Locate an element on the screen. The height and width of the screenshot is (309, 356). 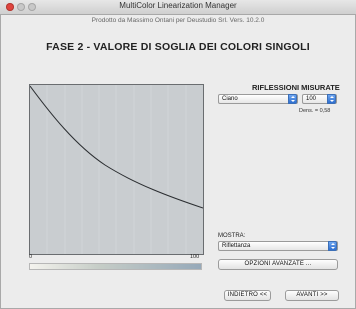
back-button: INDIETRO << is located at coordinates (247, 295).